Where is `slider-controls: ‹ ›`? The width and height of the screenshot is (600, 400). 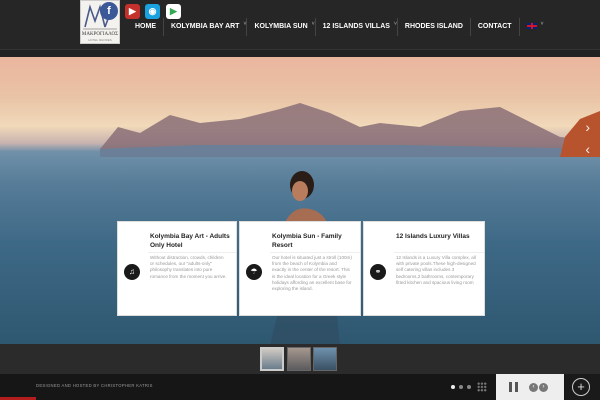
slider-controls: ‹ › is located at coordinates (530, 387).